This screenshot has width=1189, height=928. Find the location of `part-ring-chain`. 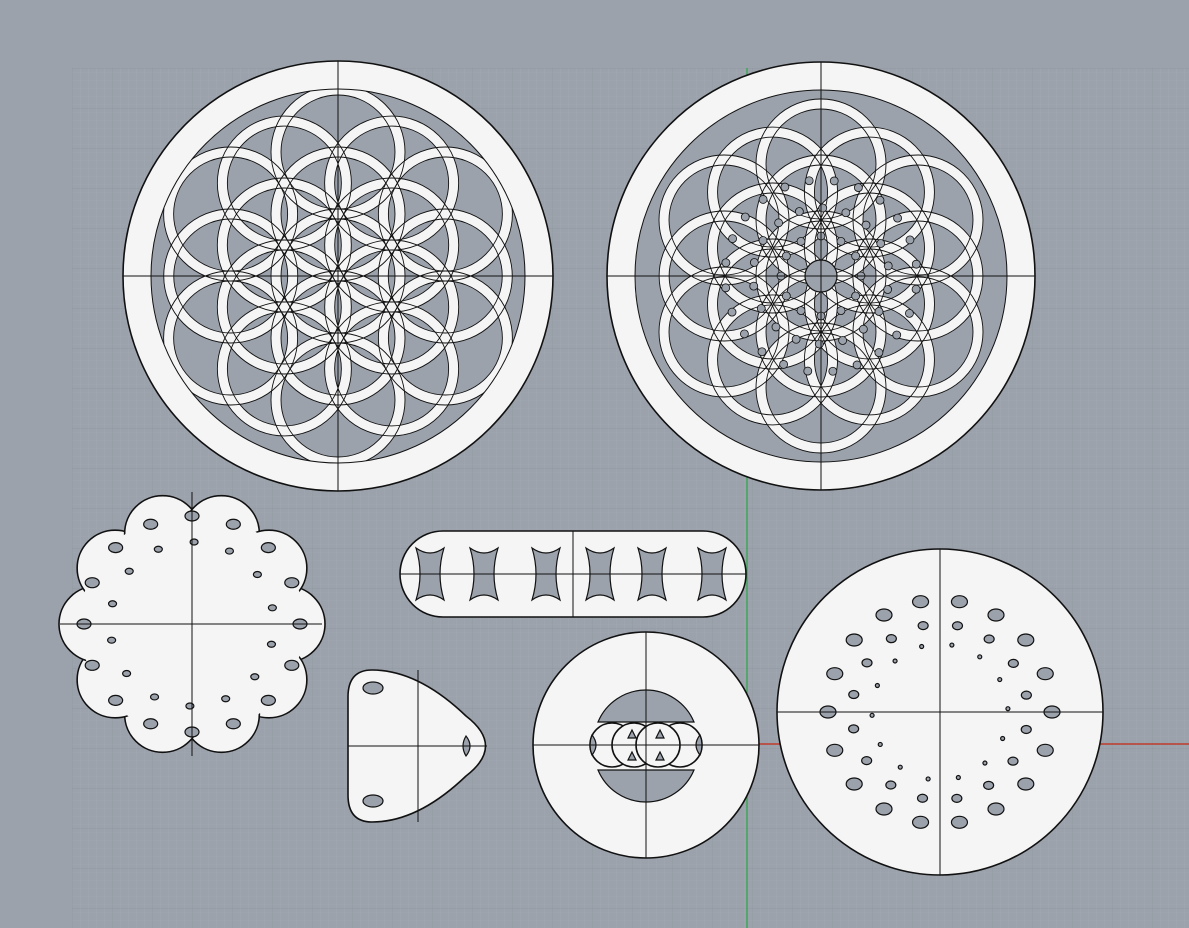

part-ring-chain is located at coordinates (573, 574).